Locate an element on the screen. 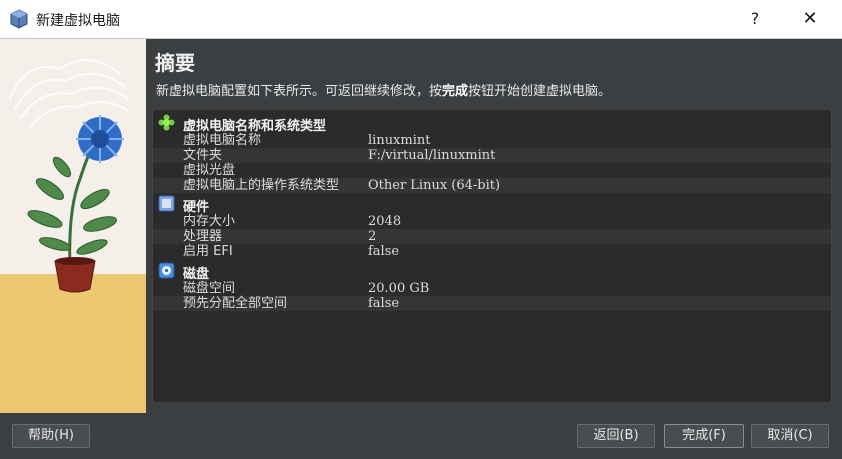 The width and height of the screenshot is (842, 459). row-key: 启用 EFI is located at coordinates (208, 251).